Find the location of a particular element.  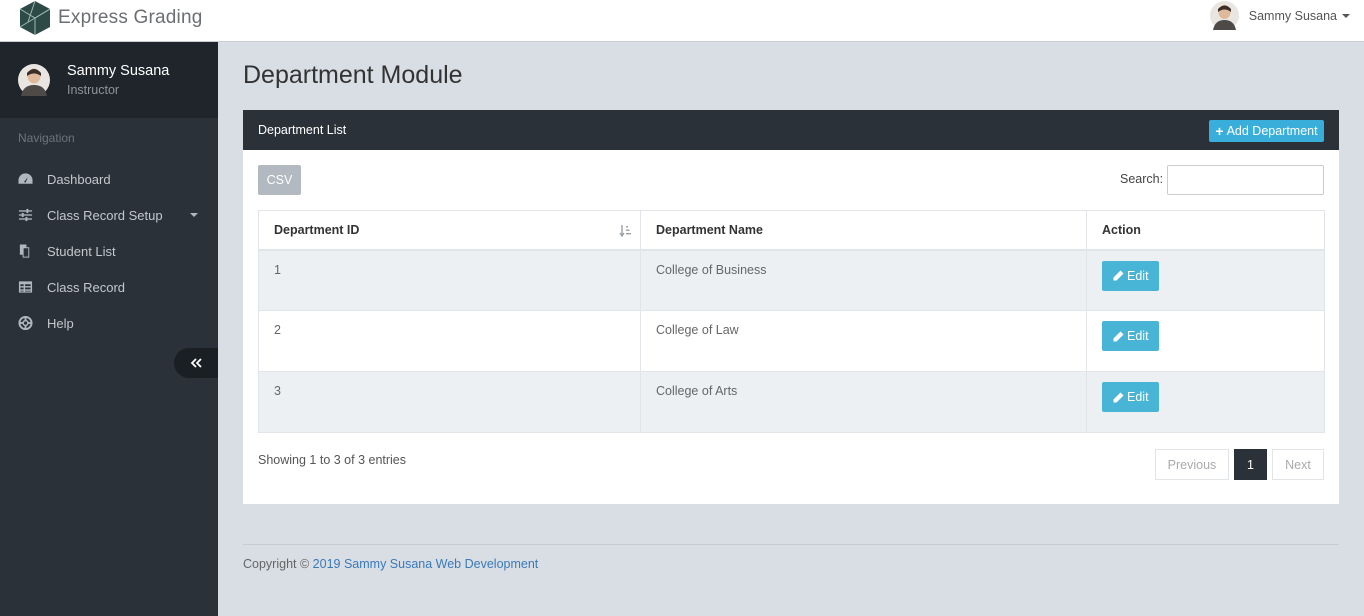

life-ring-icon is located at coordinates (25, 323).